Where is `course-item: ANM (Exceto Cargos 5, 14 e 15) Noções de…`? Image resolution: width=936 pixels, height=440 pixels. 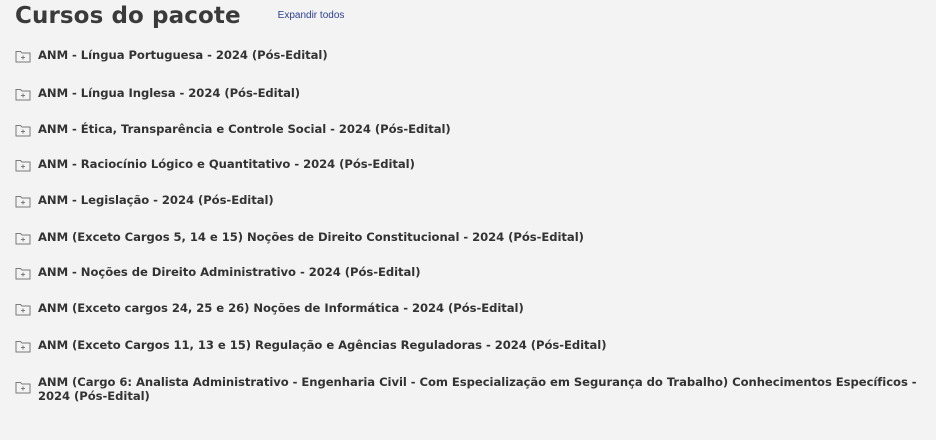 course-item: ANM (Exceto Cargos 5, 14 e 15) Noções de… is located at coordinates (470, 237).